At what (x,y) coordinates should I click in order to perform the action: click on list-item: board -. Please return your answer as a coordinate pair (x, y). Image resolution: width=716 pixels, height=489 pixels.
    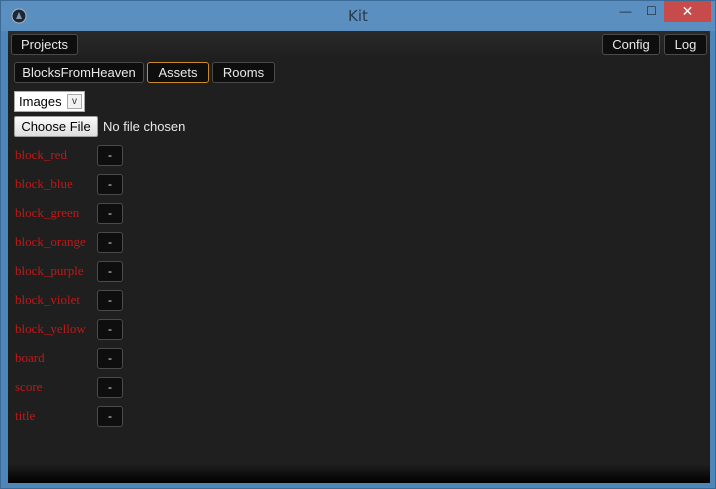
    Looking at the image, I should click on (158, 358).